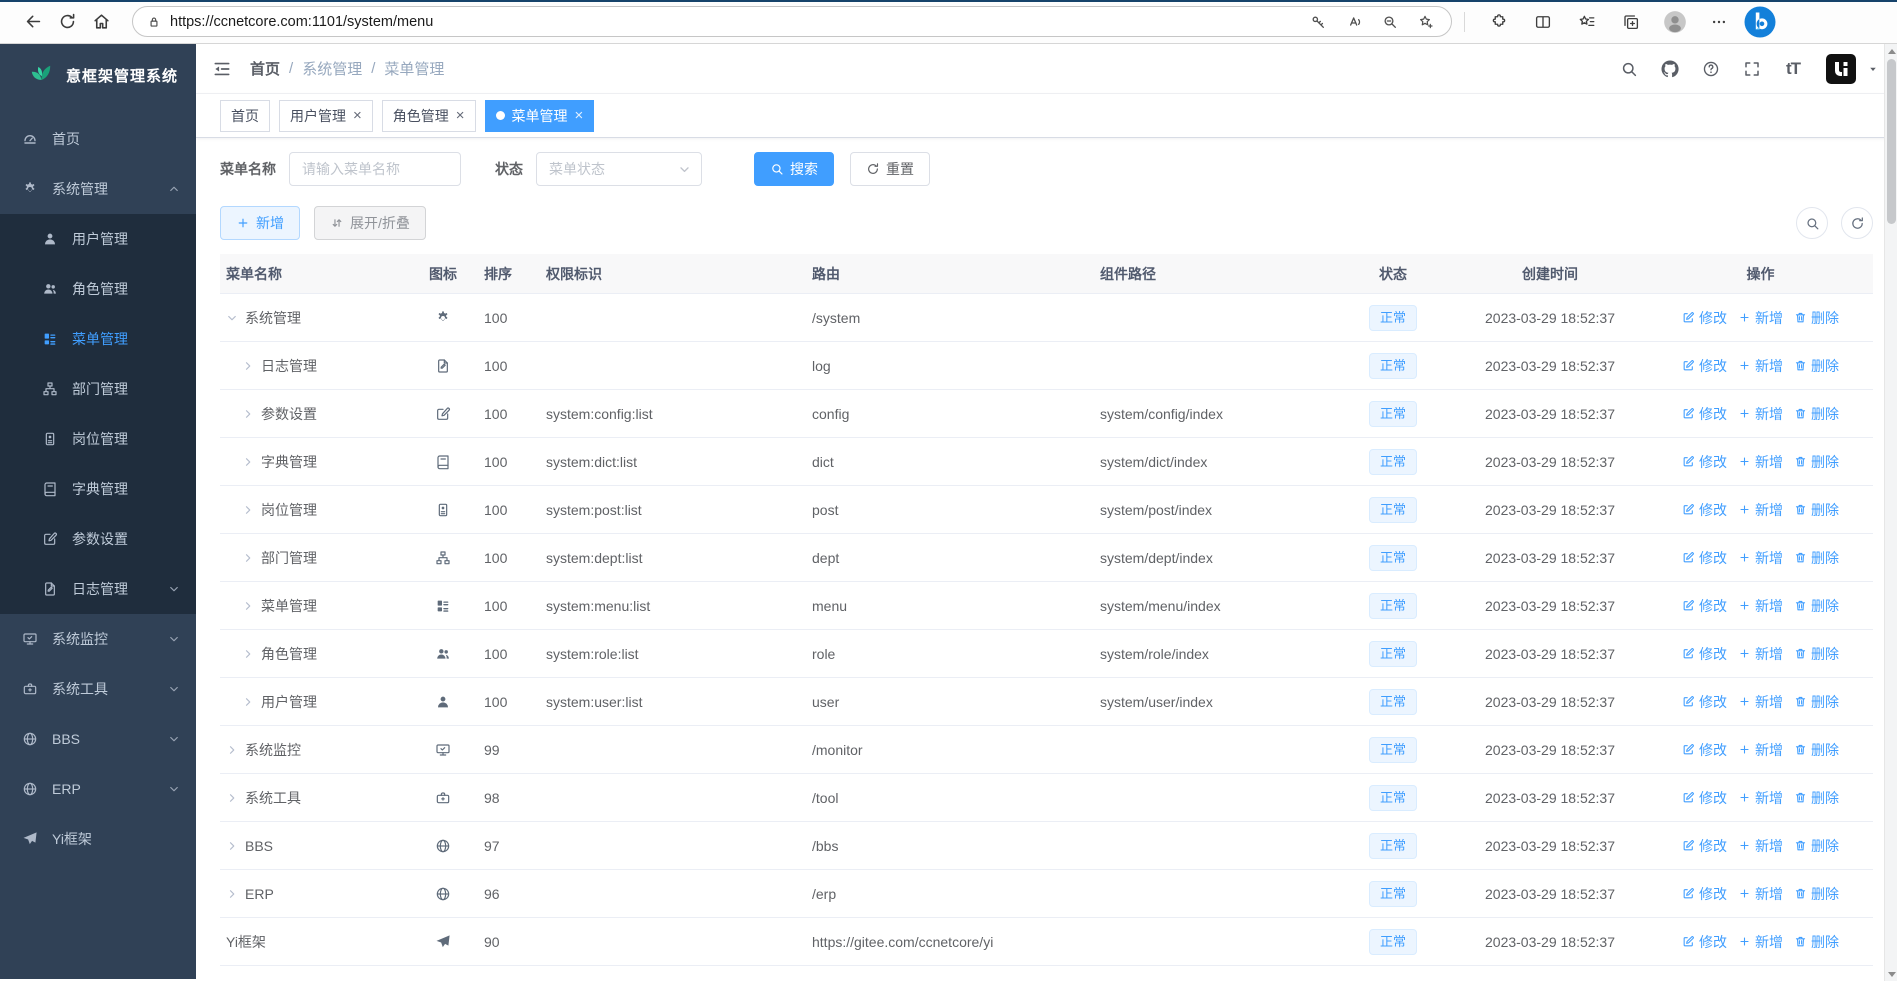 The width and height of the screenshot is (1897, 981). Describe the element at coordinates (619, 169) in the screenshot. I see `status-select: 菜单状态` at that location.